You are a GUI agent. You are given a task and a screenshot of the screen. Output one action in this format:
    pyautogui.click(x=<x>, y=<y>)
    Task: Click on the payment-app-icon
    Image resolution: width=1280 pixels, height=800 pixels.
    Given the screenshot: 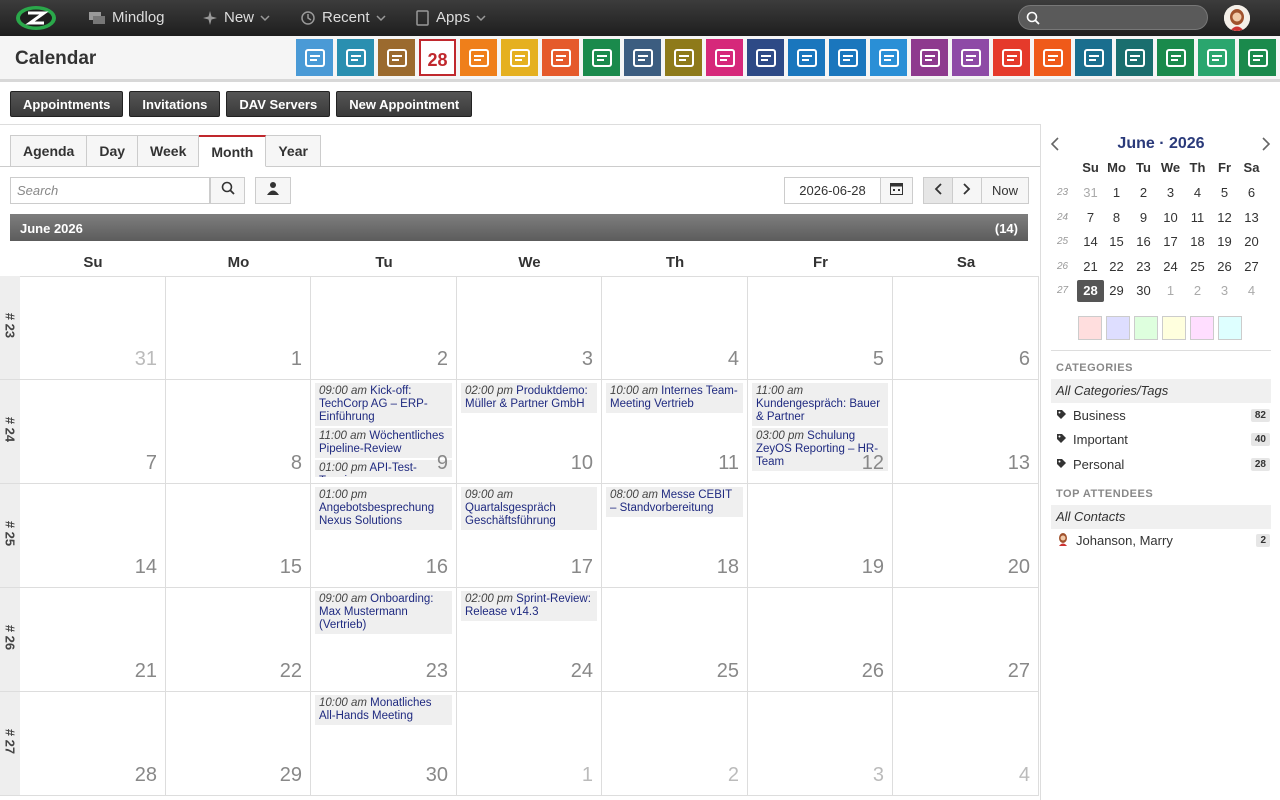 What is the action you would take?
    pyautogui.click(x=888, y=57)
    